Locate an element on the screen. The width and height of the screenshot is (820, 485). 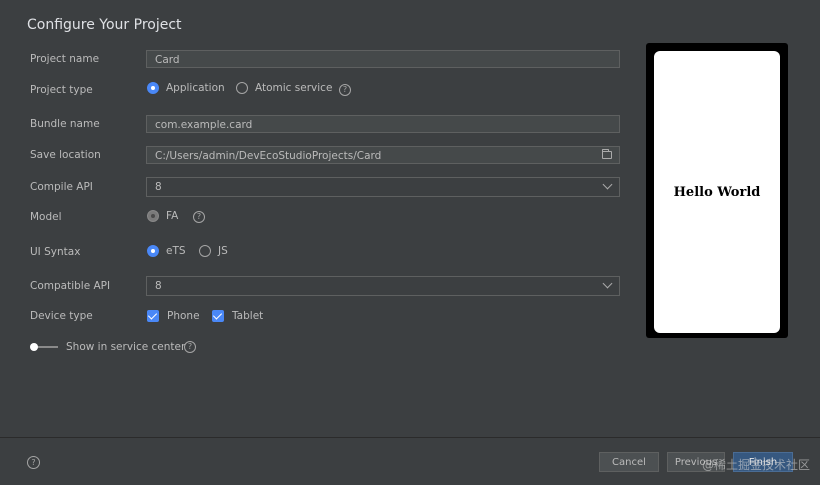
radio-label-ets: eTS is located at coordinates (176, 251).